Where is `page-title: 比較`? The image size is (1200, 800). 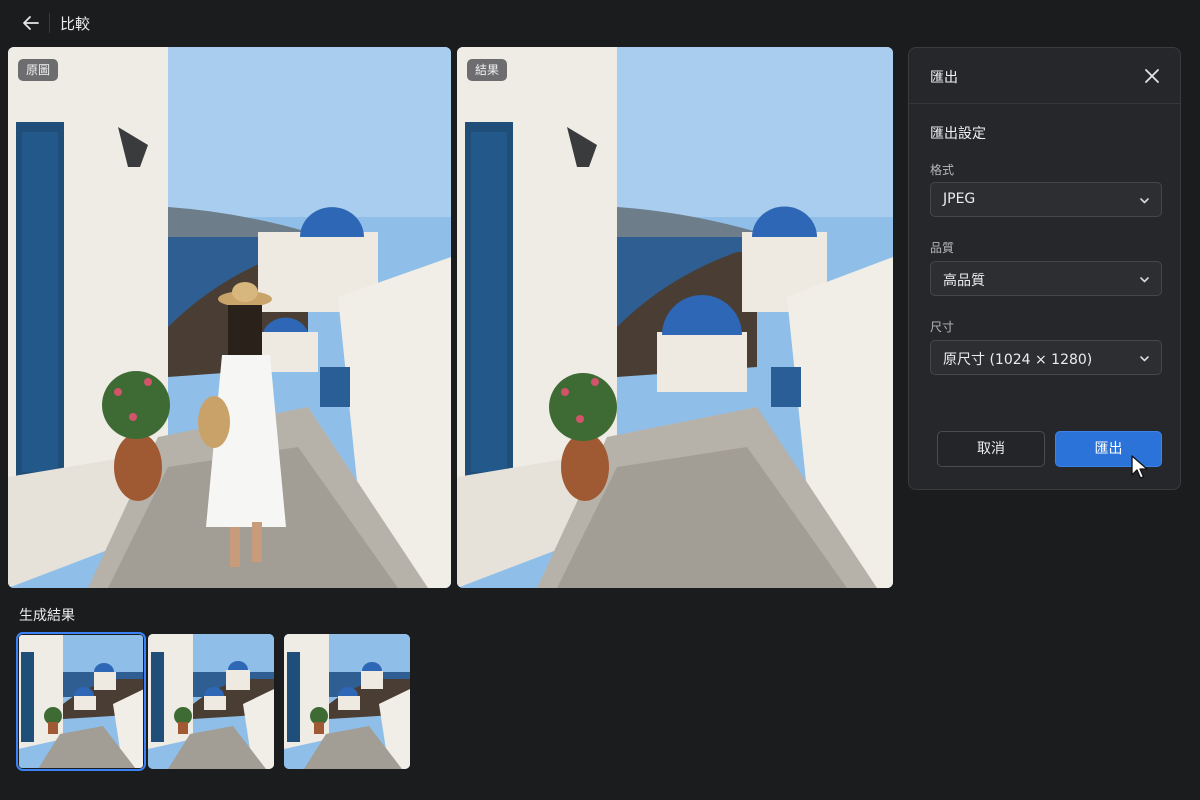
page-title: 比較 is located at coordinates (75, 24).